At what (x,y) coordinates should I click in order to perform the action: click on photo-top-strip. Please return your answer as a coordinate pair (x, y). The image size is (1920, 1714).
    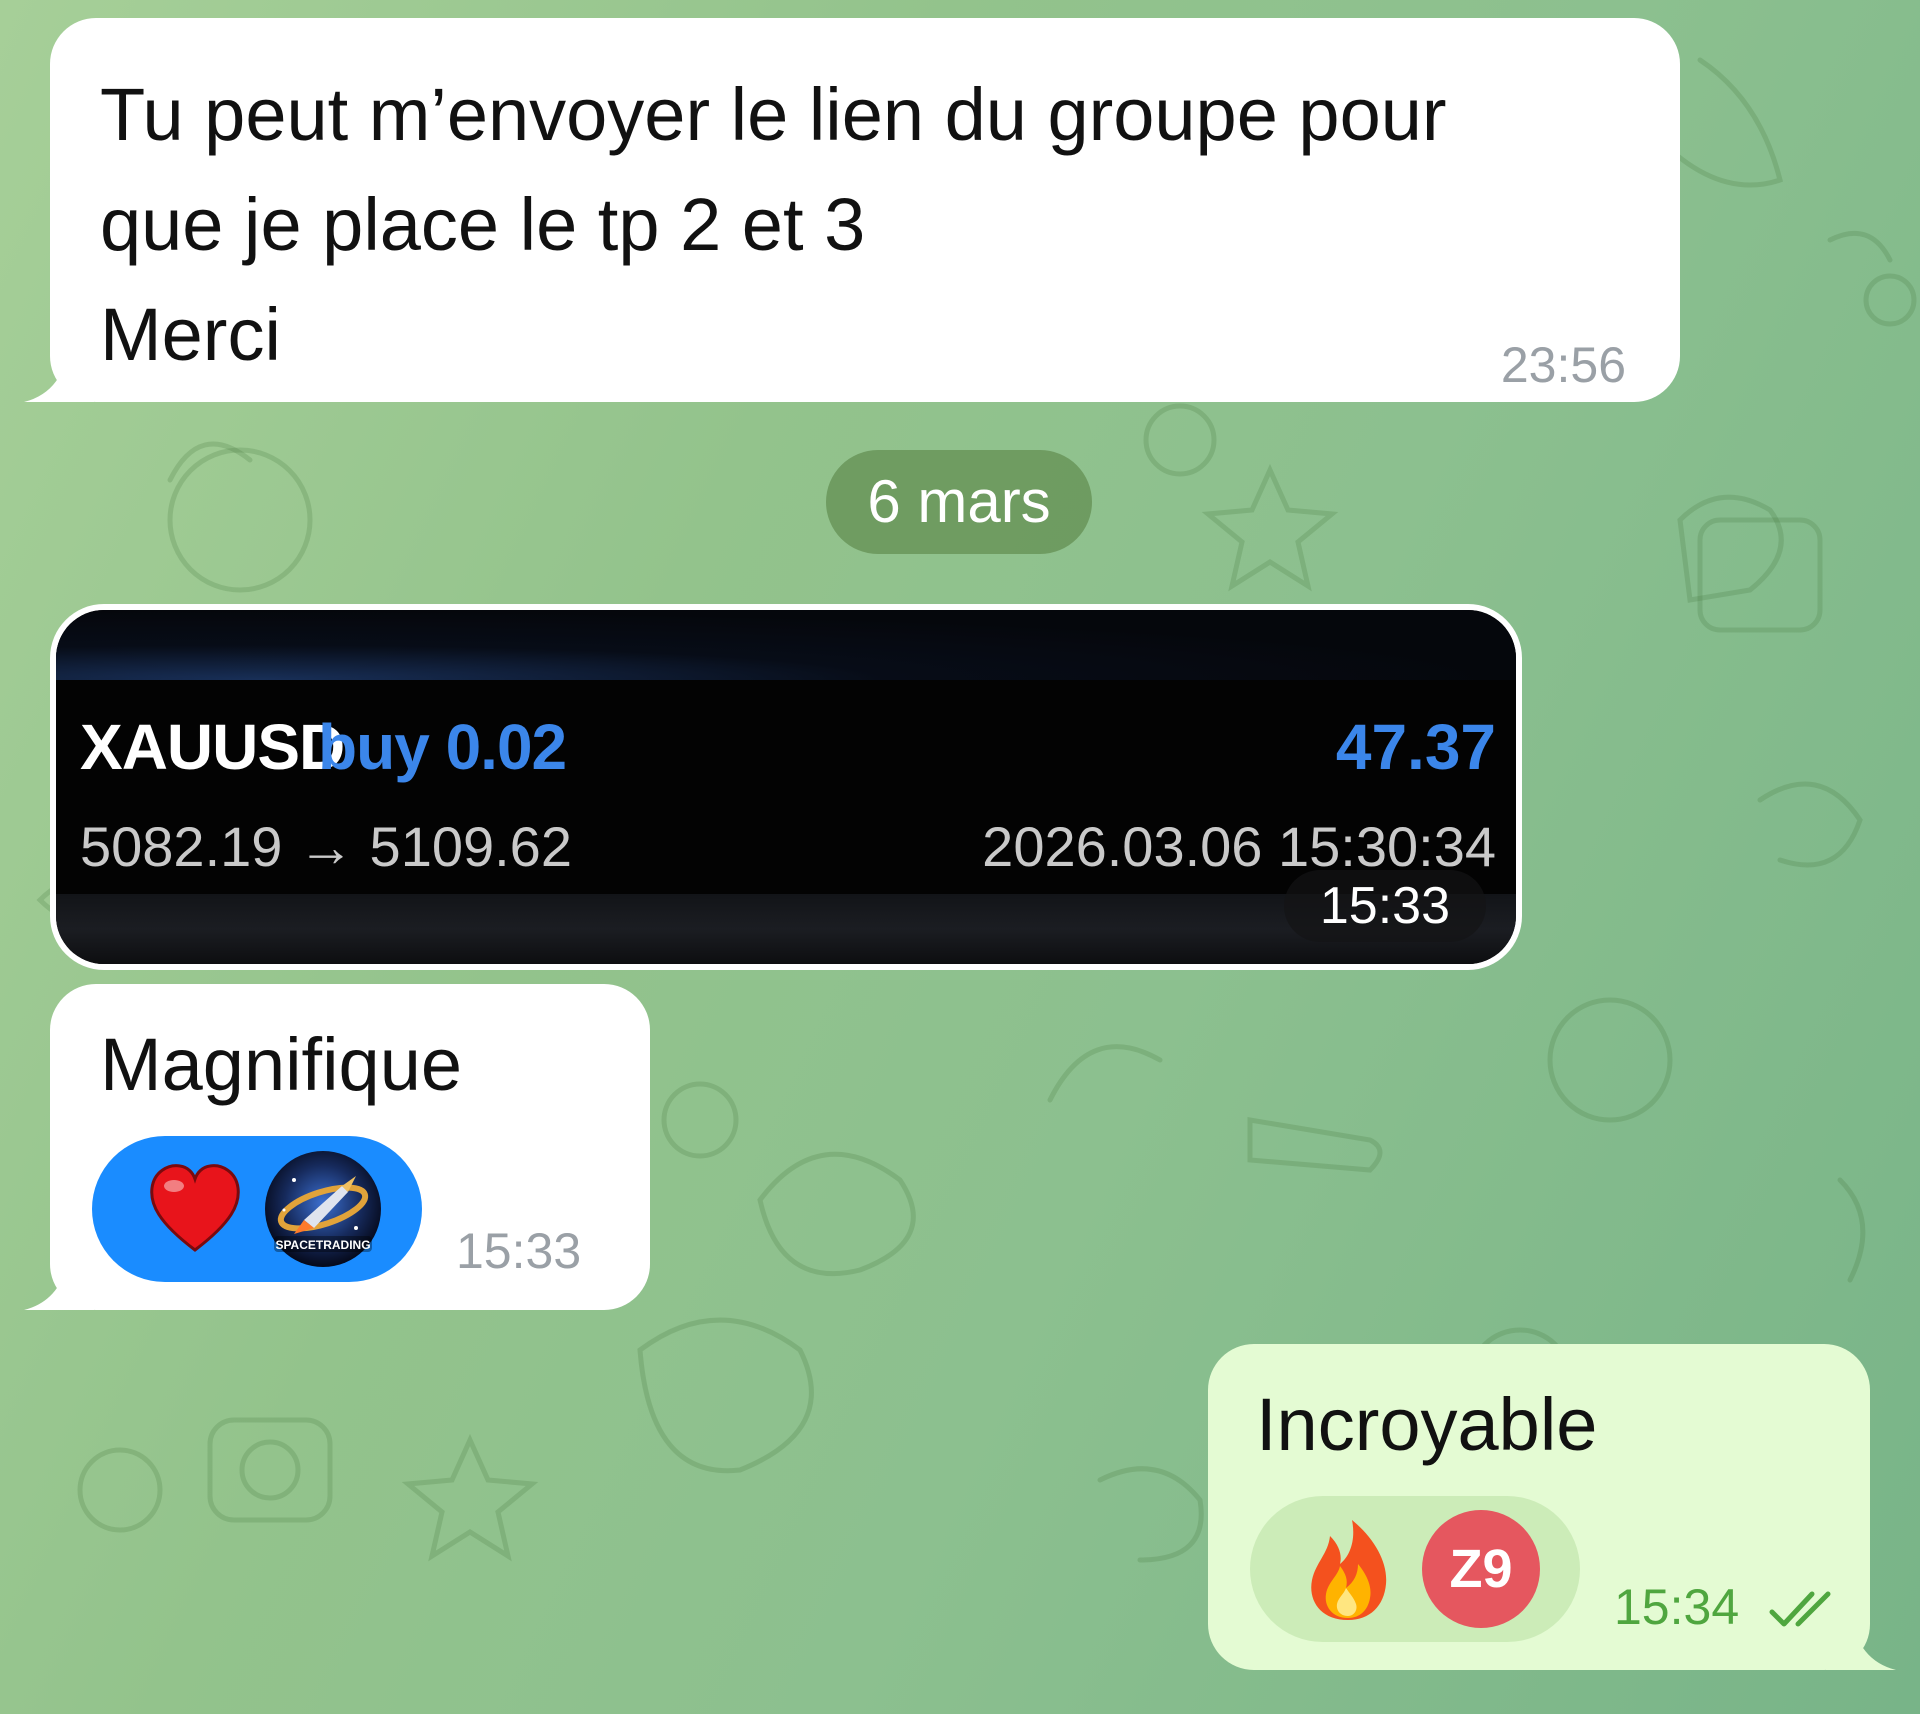
    Looking at the image, I should click on (786, 645).